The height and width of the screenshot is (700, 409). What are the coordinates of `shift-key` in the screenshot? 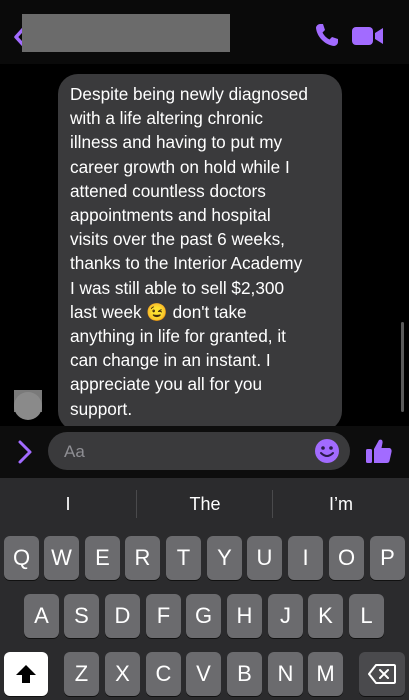 It's located at (26, 674).